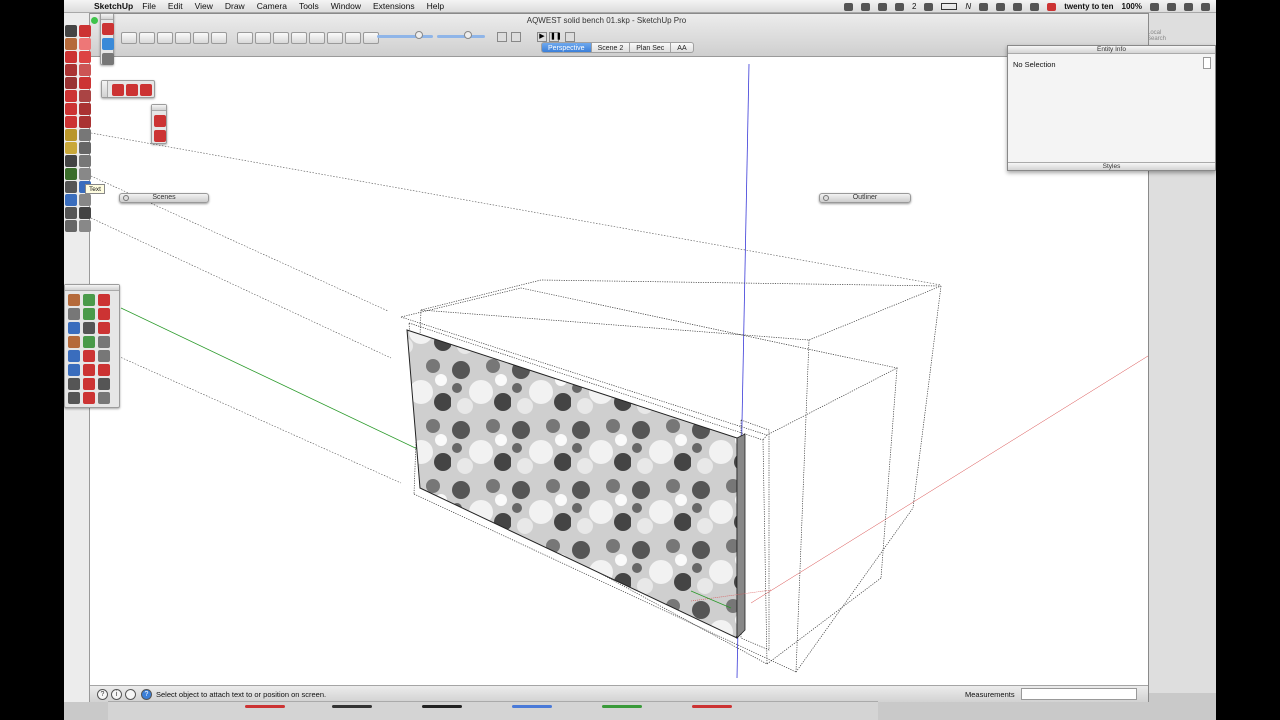 The image size is (1280, 720). What do you see at coordinates (651, 47) in the screenshot?
I see `tab-plan-sec: Plan Sec` at bounding box center [651, 47].